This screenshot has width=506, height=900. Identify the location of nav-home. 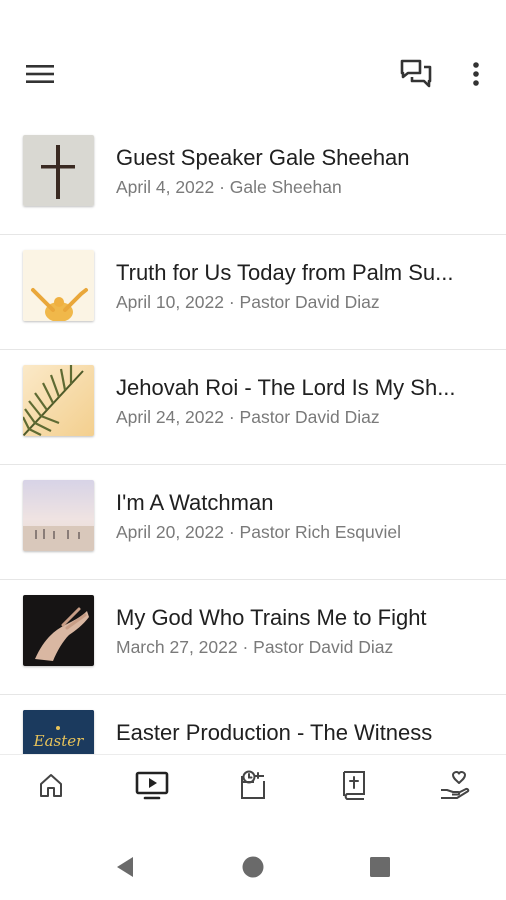
(51, 785).